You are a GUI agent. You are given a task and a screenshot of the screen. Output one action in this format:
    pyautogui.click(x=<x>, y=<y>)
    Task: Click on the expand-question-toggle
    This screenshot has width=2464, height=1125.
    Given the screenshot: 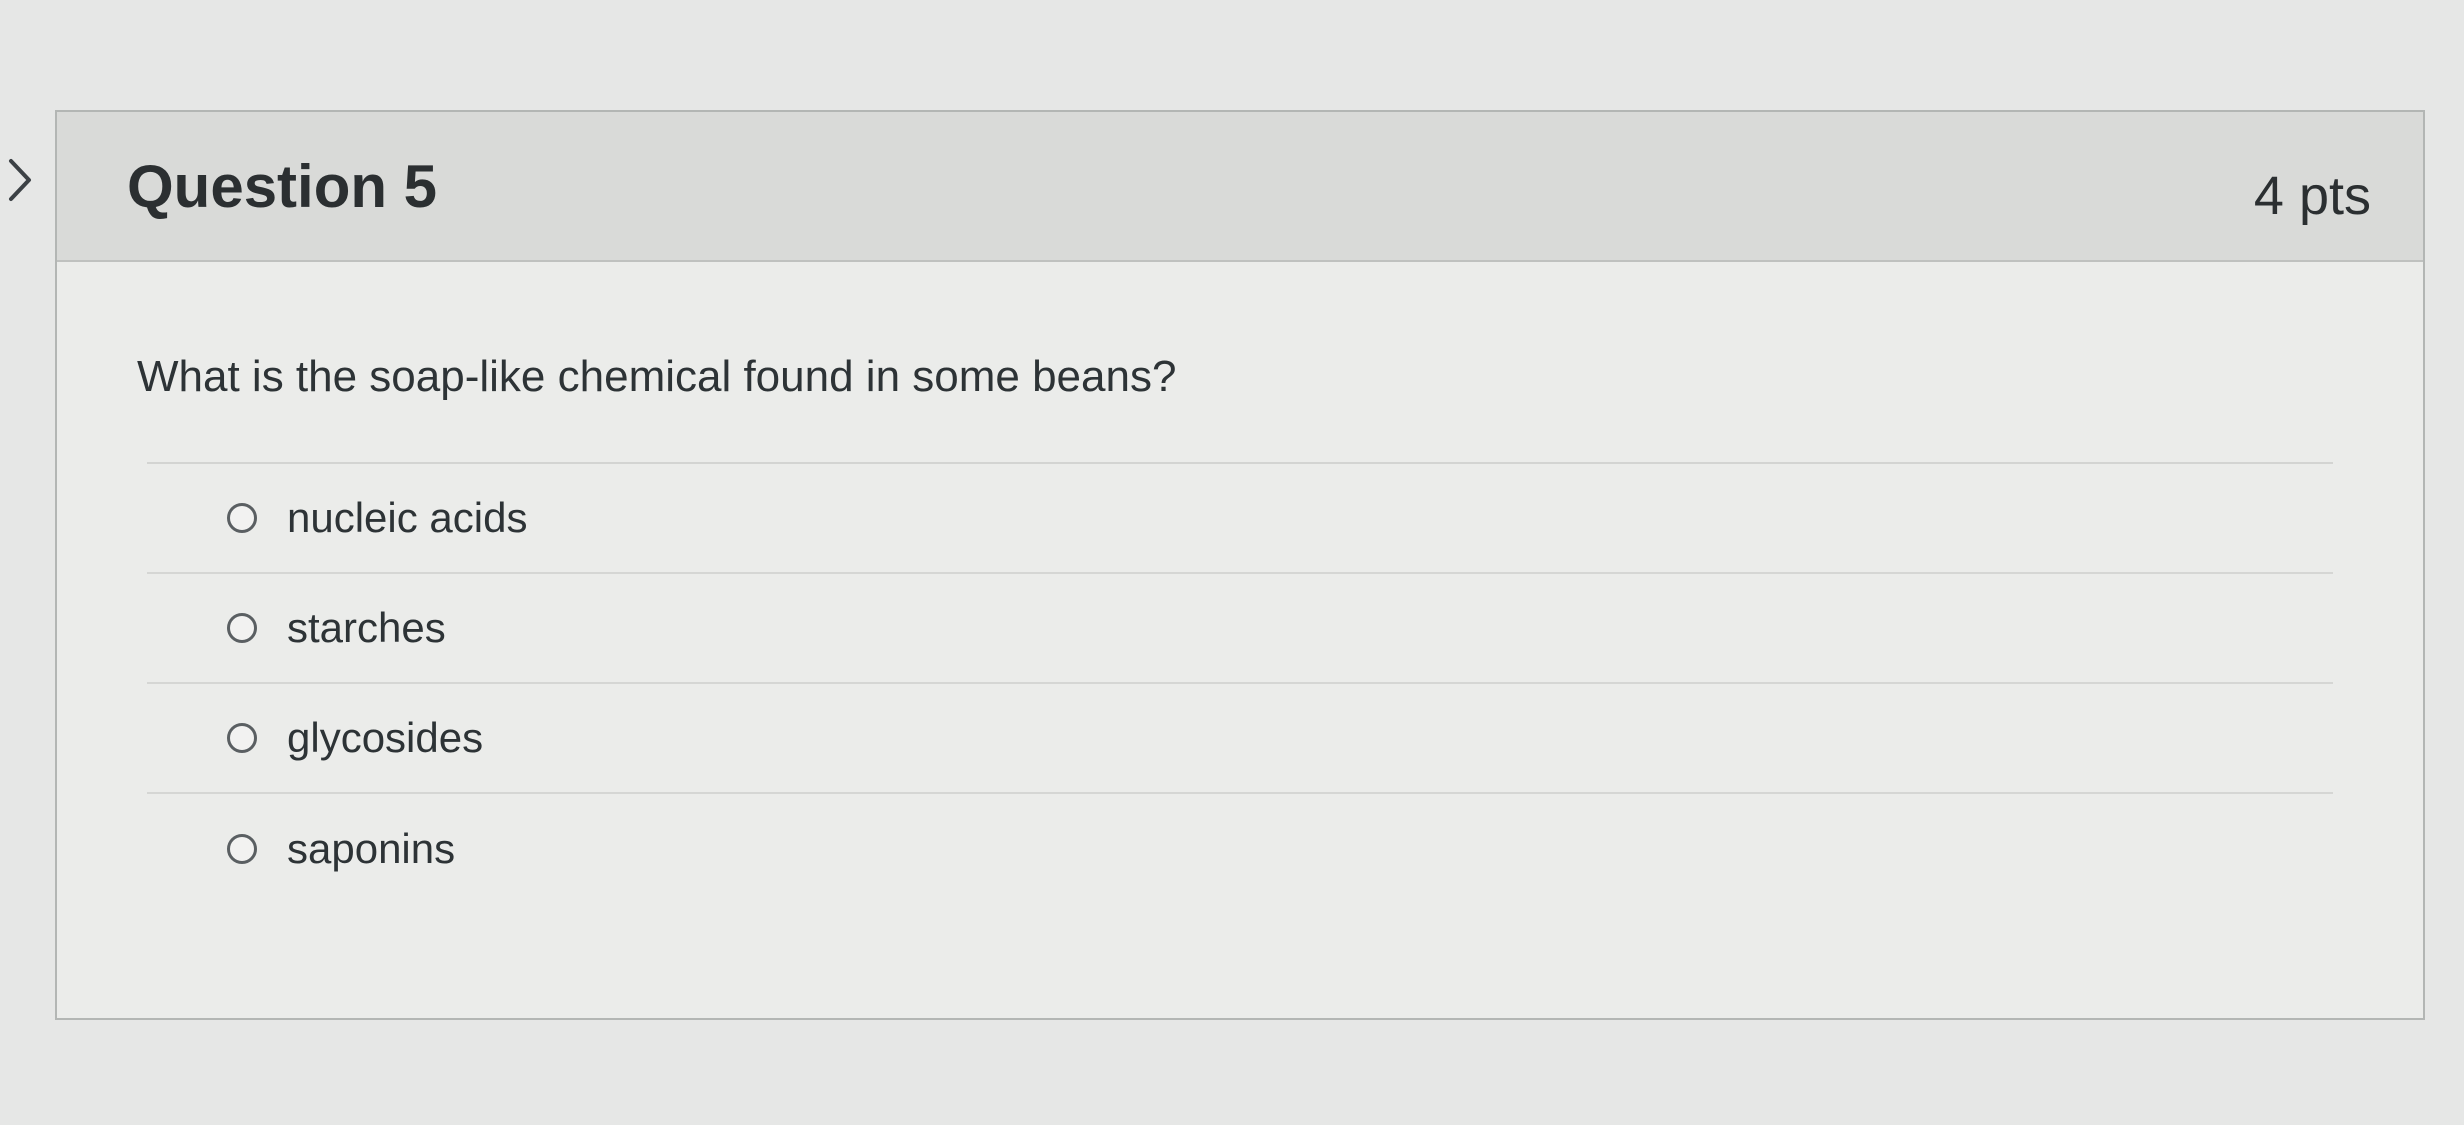 What is the action you would take?
    pyautogui.click(x=20, y=180)
    